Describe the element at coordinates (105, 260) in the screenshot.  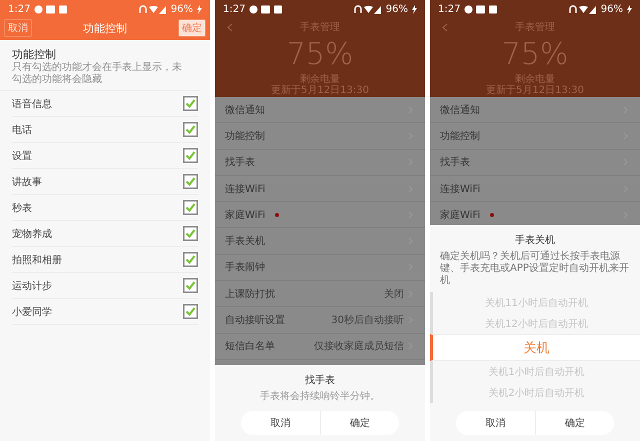
I see `function-row: 拍照和相册` at that location.